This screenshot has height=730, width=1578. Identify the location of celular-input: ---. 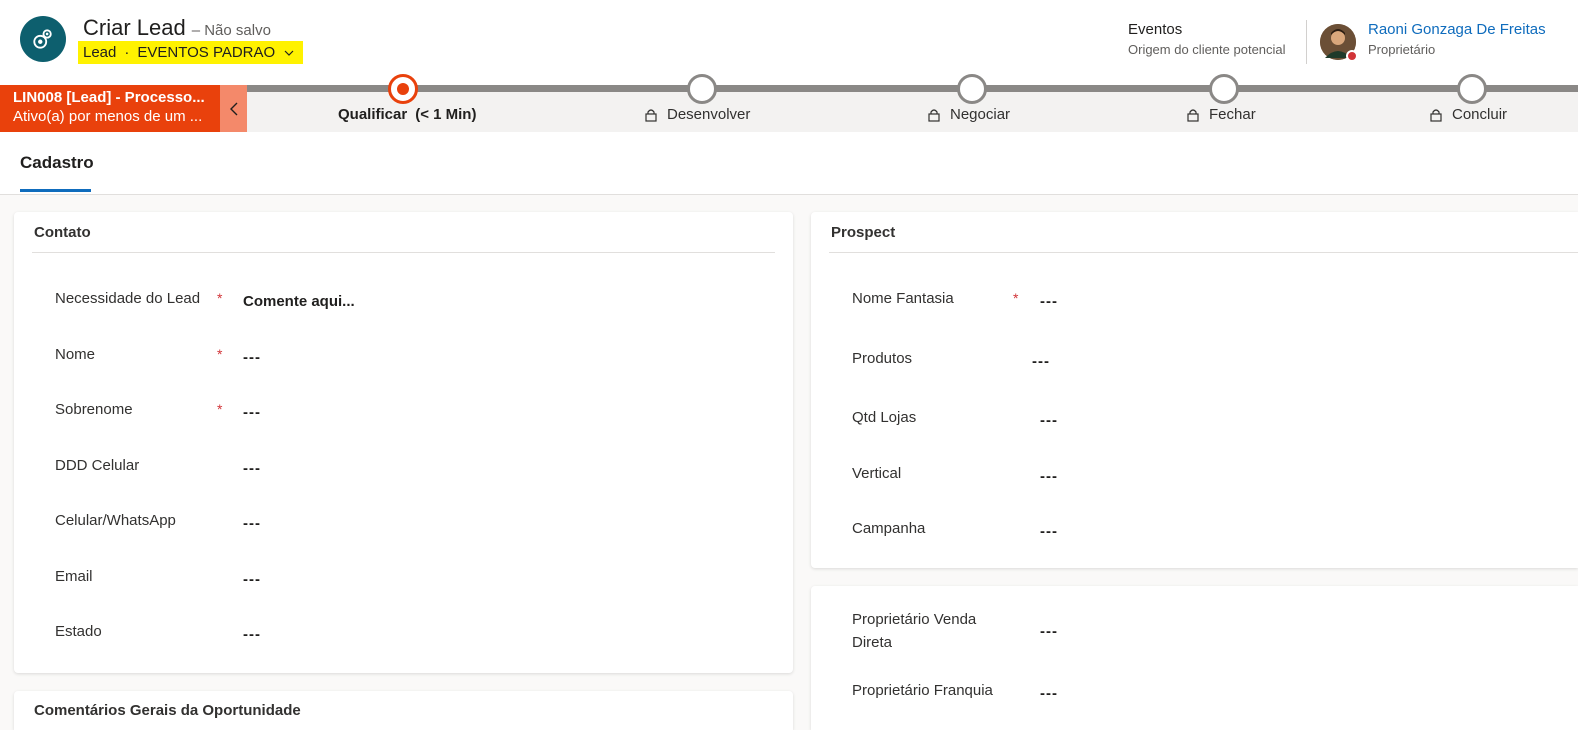
(252, 523).